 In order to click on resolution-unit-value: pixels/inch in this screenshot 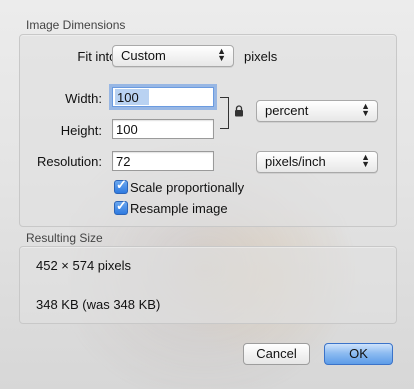, I will do `click(295, 161)`.